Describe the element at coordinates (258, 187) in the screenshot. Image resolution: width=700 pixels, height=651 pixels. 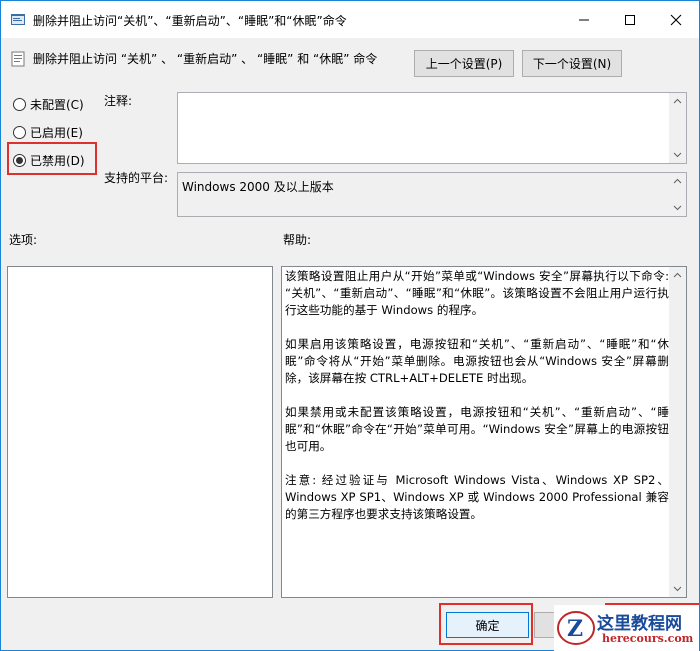
I see `platform-value: Windows 2000 及以上版本` at that location.